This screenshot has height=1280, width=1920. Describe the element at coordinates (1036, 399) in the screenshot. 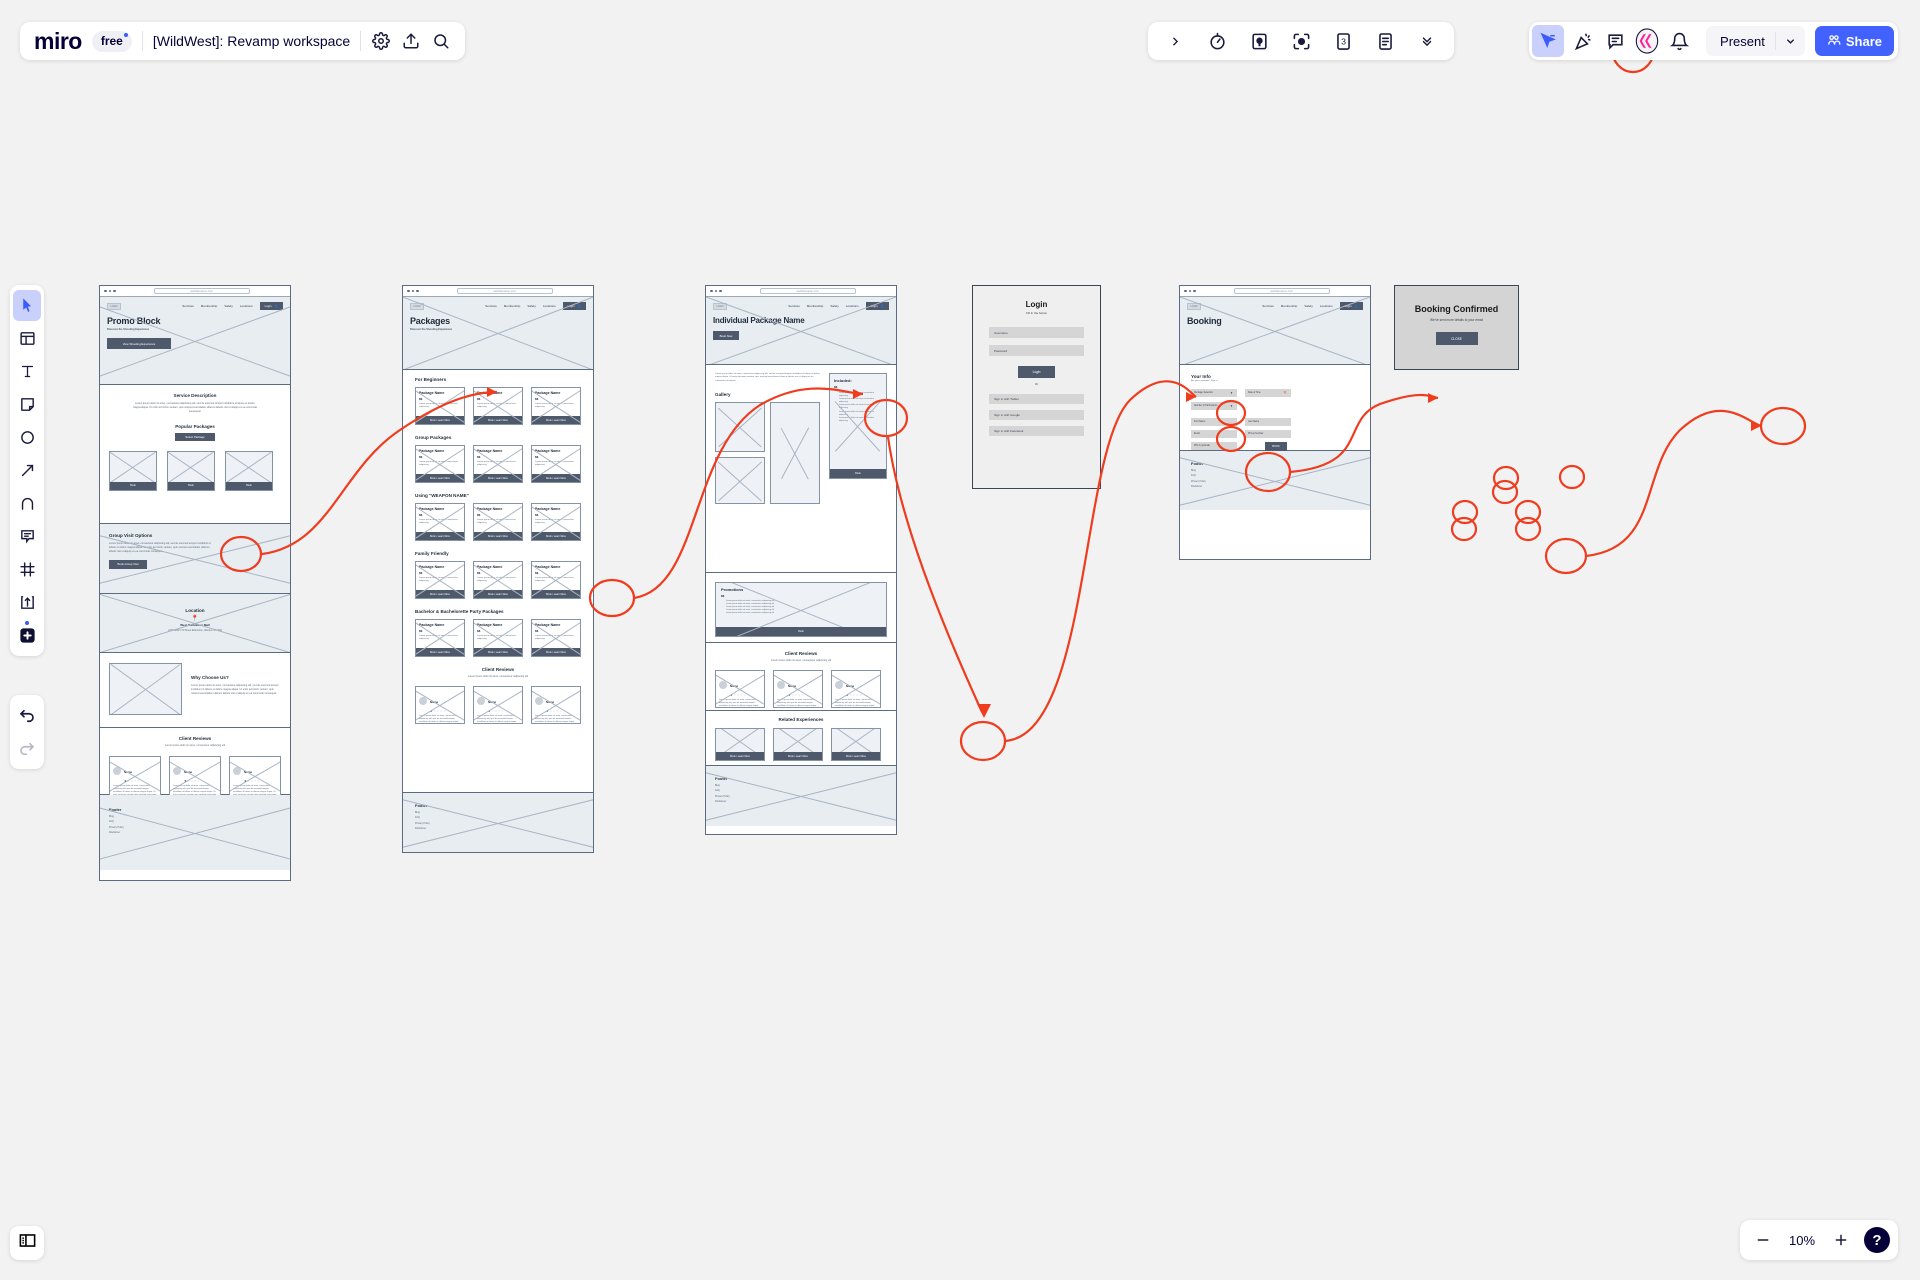

I see `sign-in-twitter-button: Sign in with Twitter` at that location.